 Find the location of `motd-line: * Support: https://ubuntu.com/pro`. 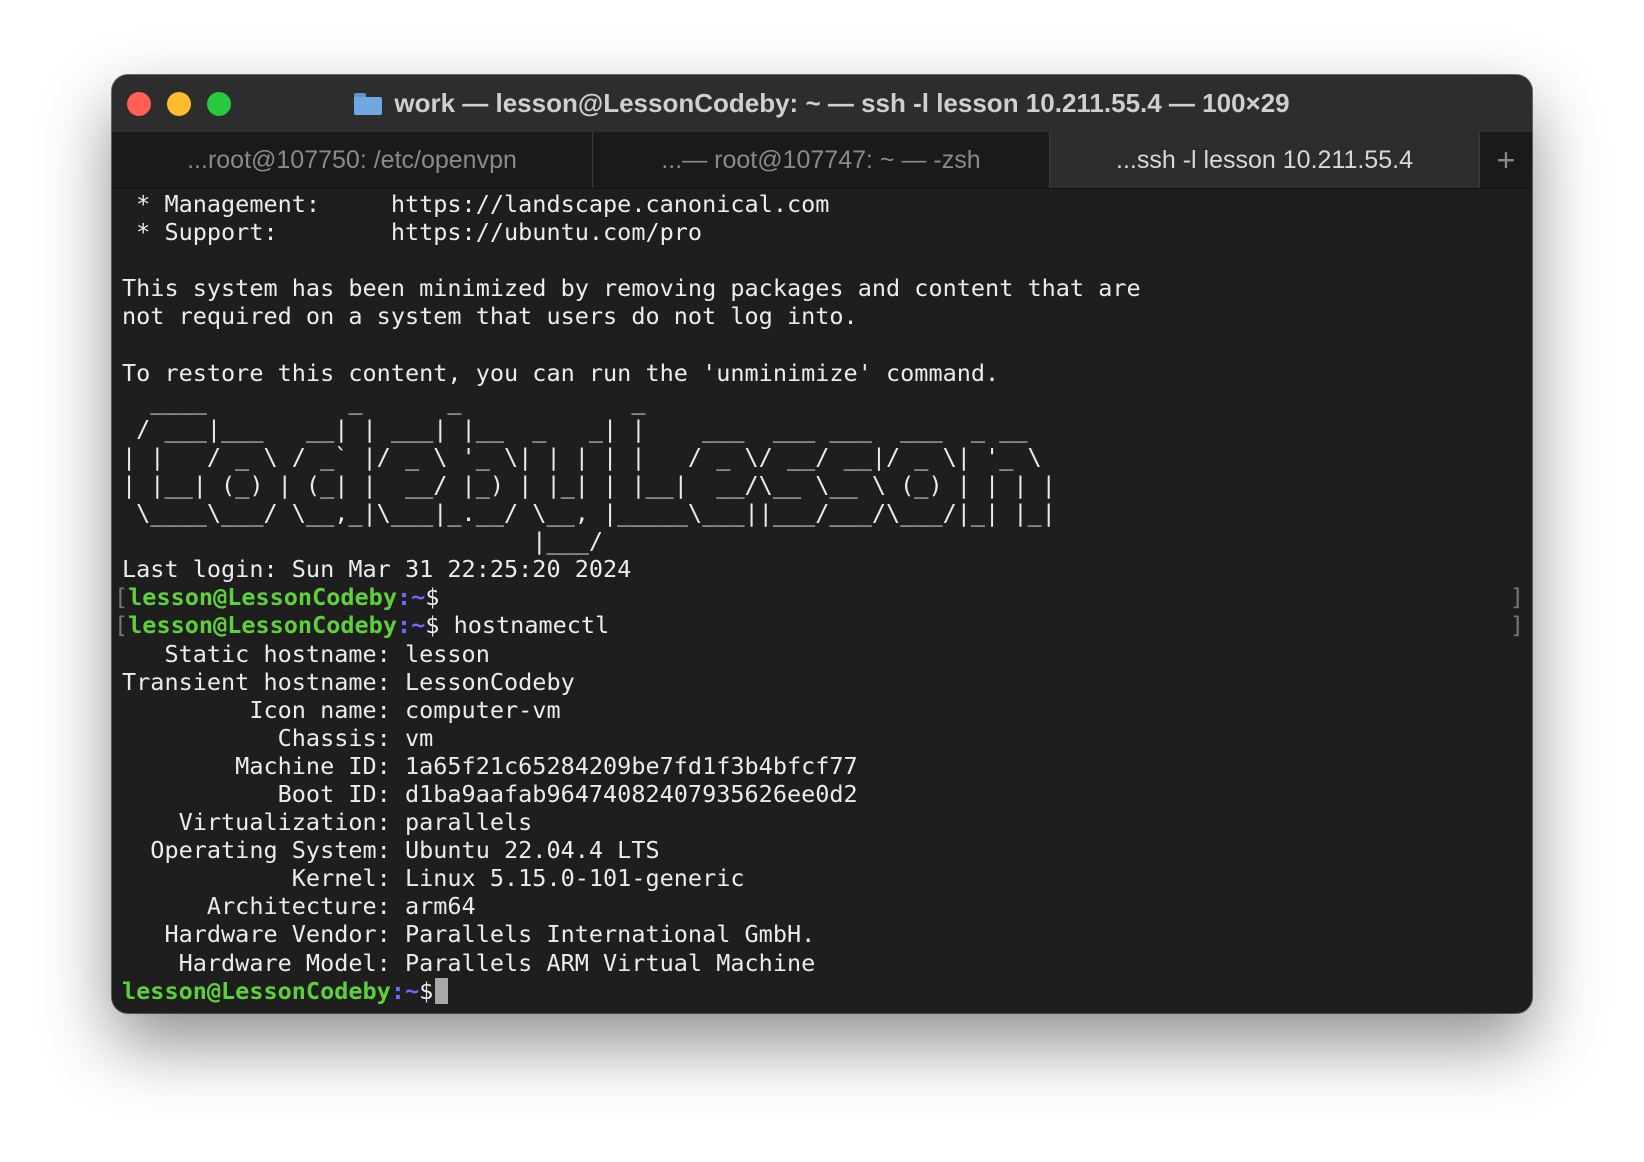

motd-line: * Support: https://ubuntu.com/pro is located at coordinates (412, 232).